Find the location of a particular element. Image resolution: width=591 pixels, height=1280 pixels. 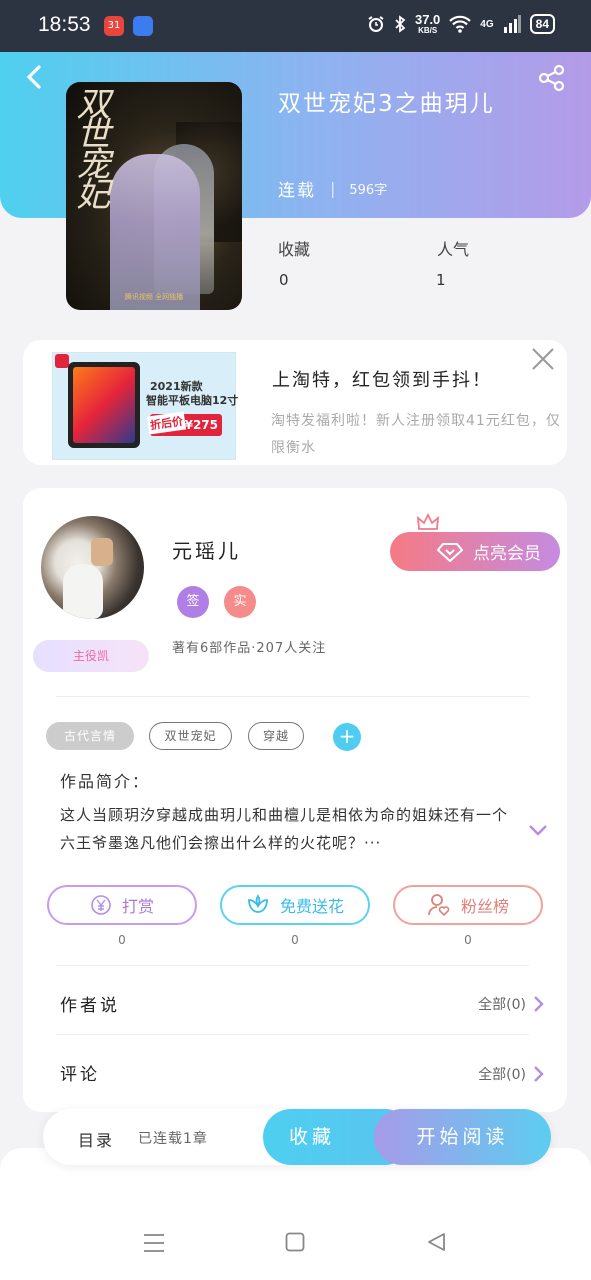

verified-badge: 实 is located at coordinates (240, 602).